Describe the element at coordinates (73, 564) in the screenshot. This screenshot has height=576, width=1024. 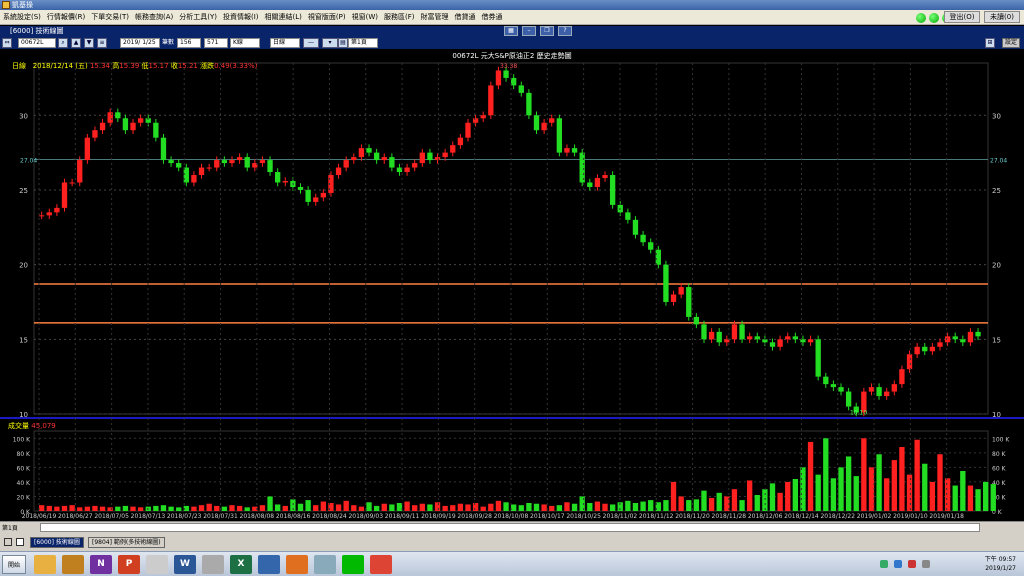
I see `explorer-icon` at that location.